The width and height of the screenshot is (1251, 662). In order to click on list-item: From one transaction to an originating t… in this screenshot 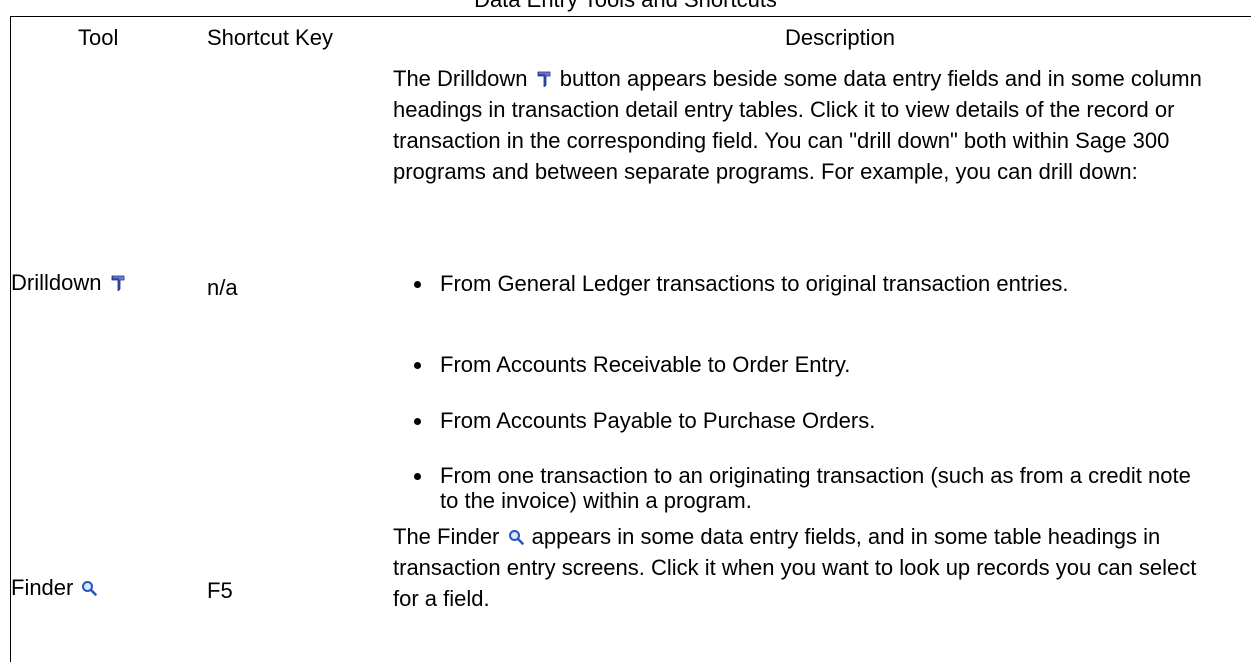, I will do `click(803, 488)`.